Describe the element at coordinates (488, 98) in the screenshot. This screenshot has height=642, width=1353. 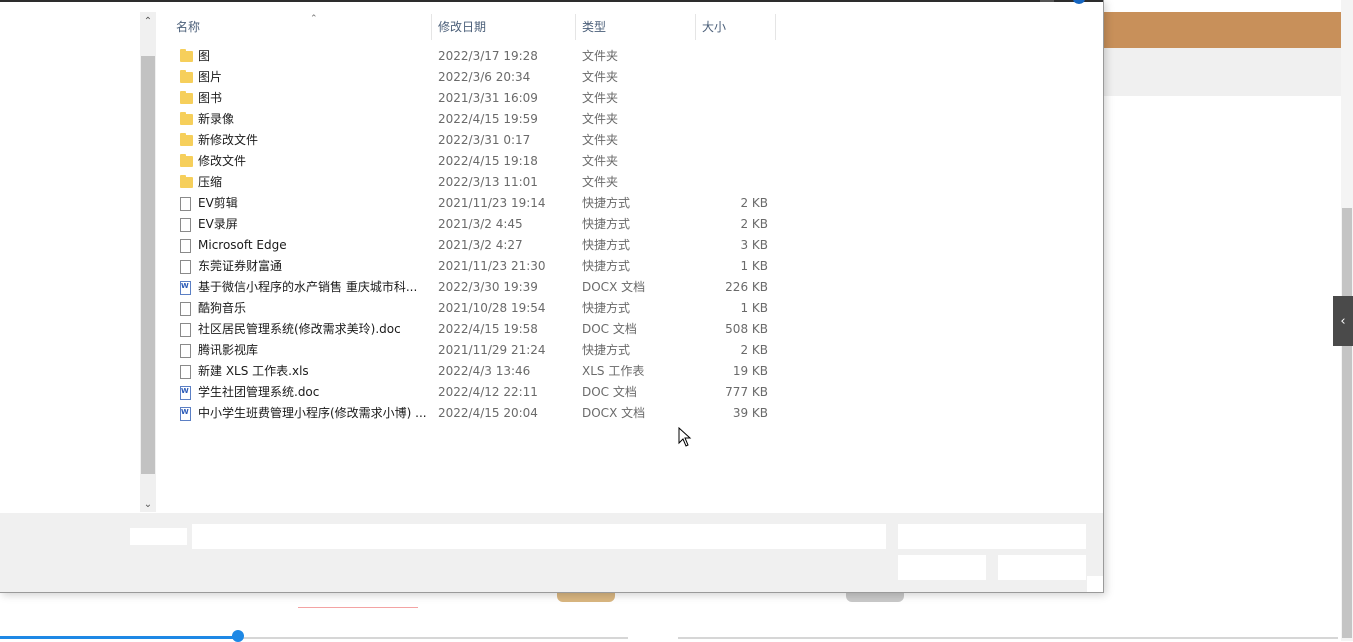
I see `file-date: 2021/3/31 16:09` at that location.